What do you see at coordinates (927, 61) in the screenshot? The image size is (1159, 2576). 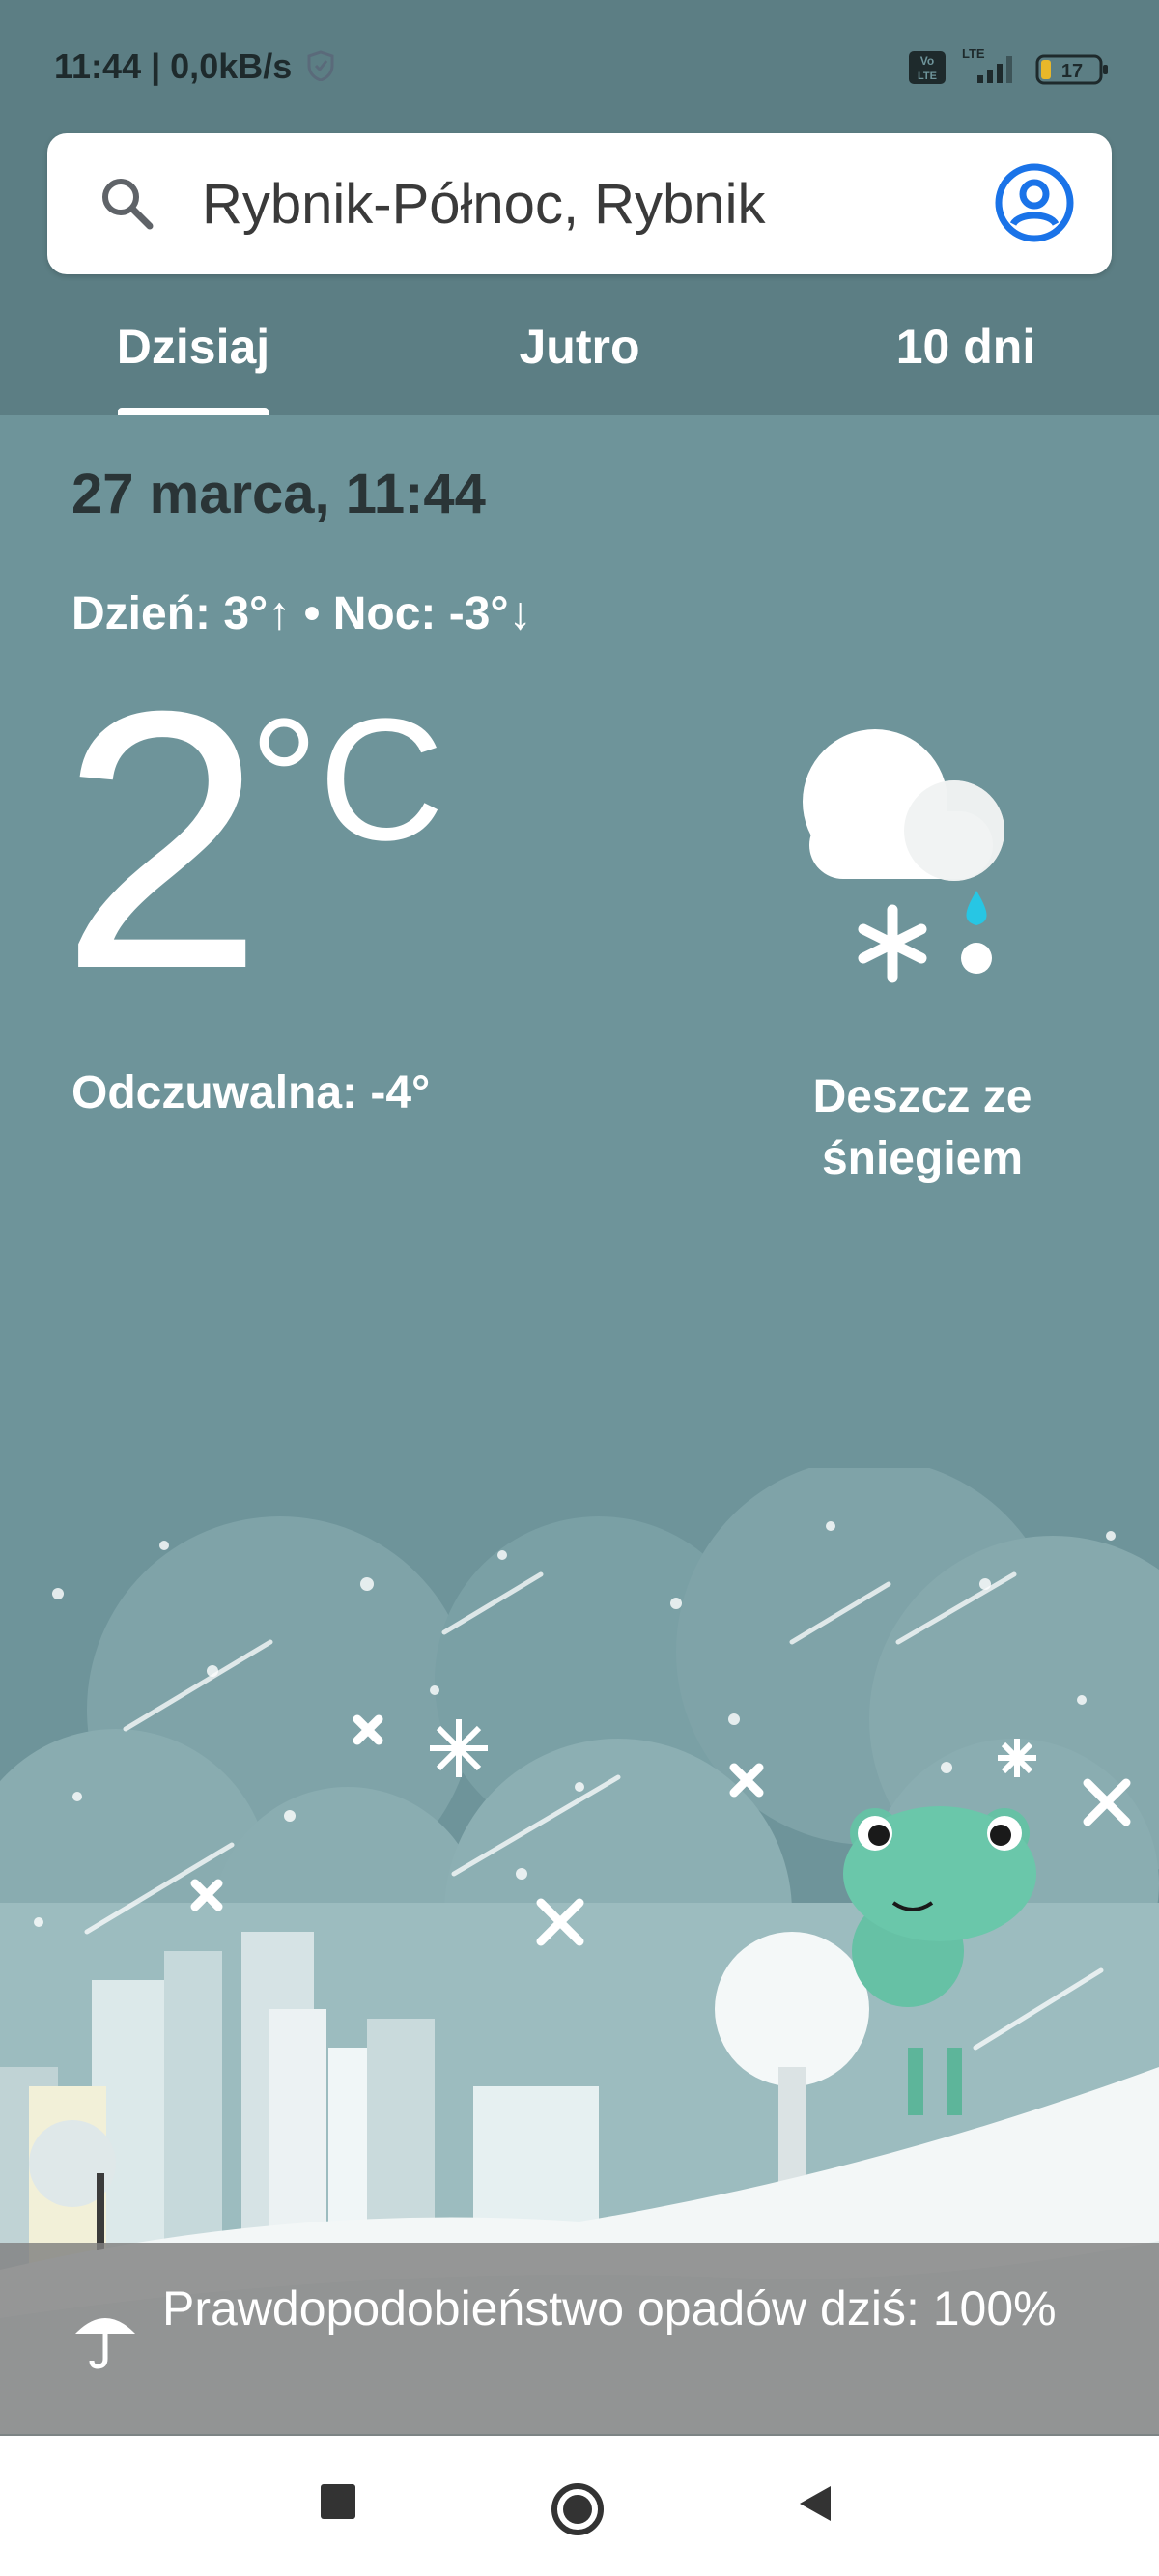 I see `svg-text: Vo` at bounding box center [927, 61].